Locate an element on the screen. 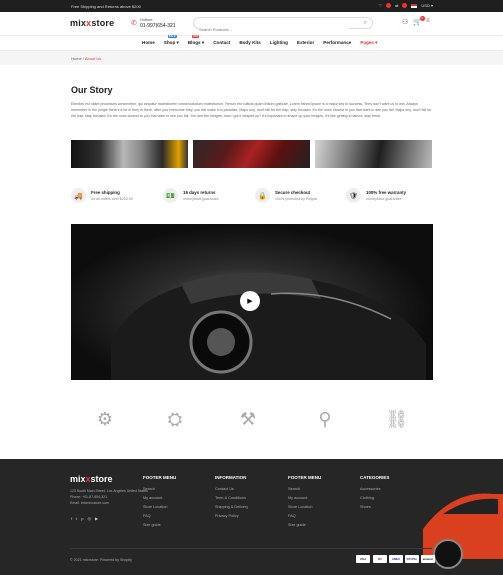 The width and height of the screenshot is (503, 575). red-interior-image is located at coordinates (251, 154).